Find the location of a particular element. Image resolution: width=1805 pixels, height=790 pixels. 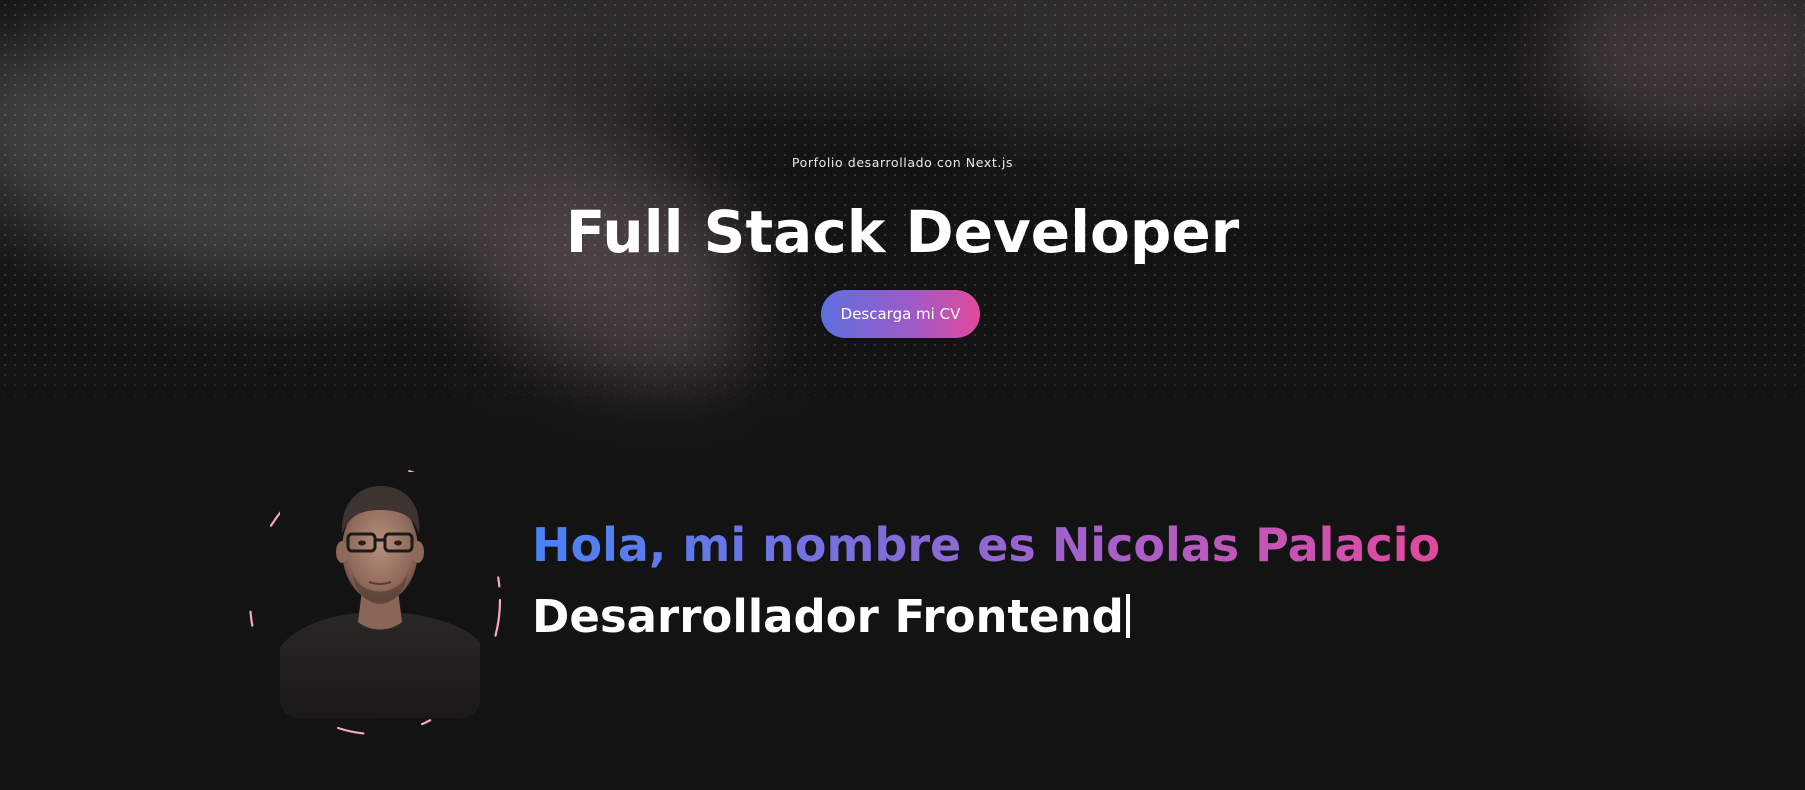

profile-photo-icon is located at coordinates (380, 595).